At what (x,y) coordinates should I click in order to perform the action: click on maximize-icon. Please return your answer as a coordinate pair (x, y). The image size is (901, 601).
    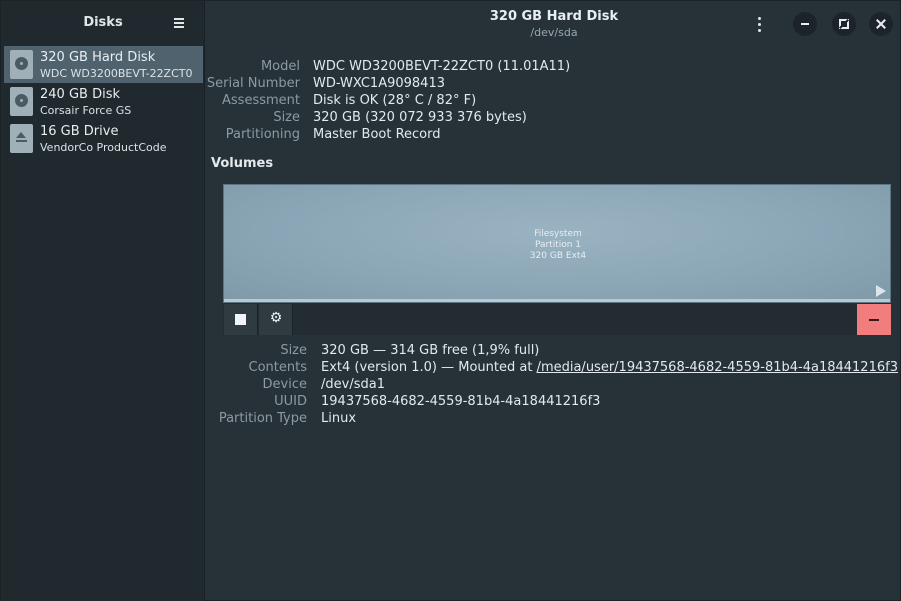
    Looking at the image, I should click on (844, 24).